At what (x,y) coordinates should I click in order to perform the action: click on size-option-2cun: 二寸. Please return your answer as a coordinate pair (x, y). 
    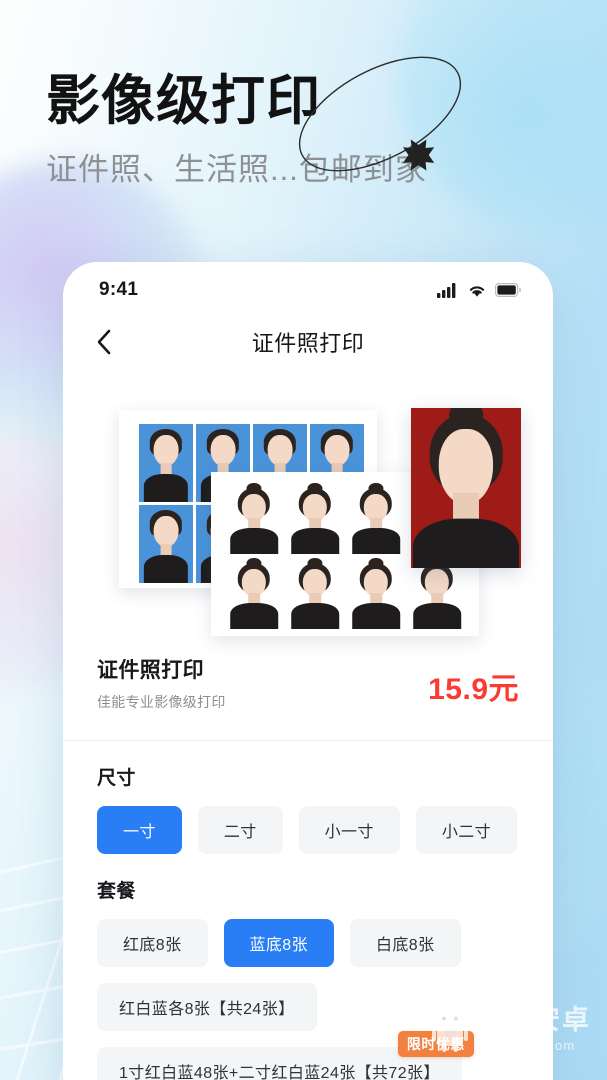
    Looking at the image, I should click on (240, 830).